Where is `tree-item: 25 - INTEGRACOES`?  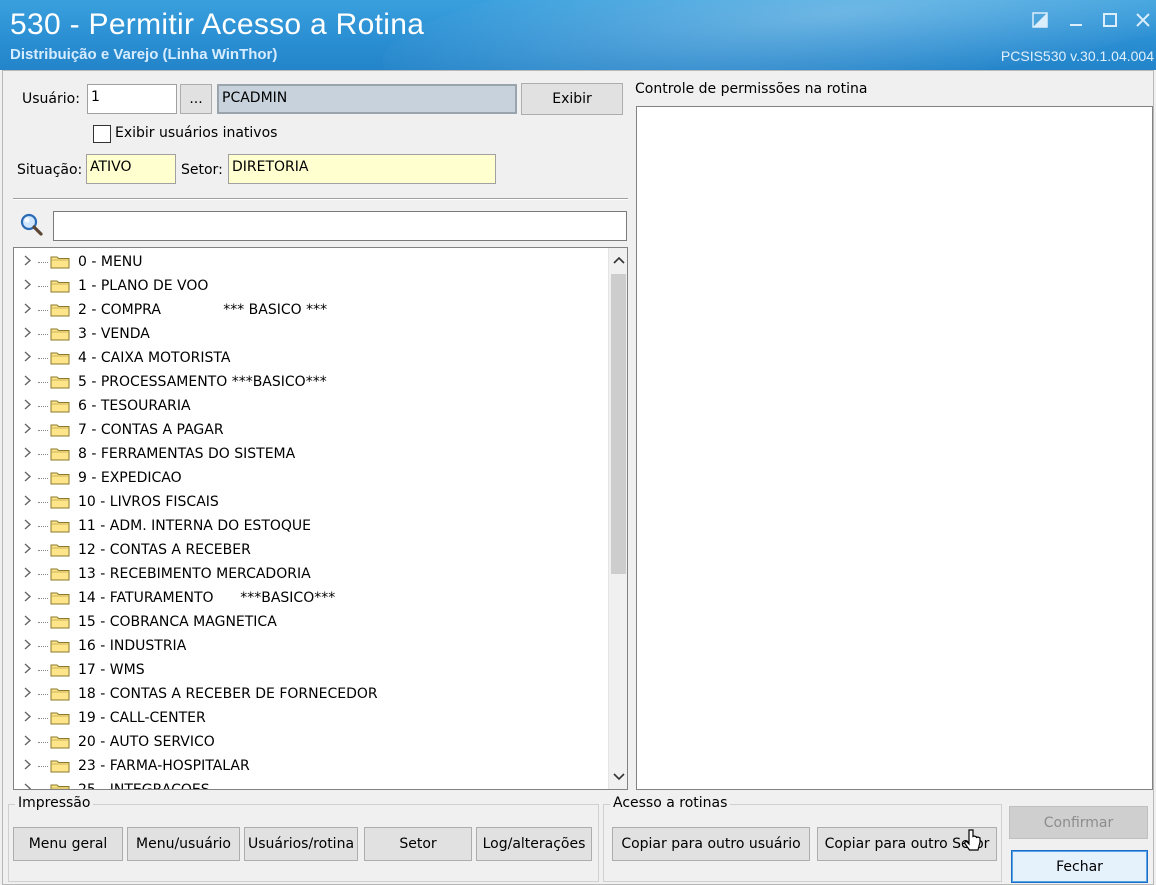
tree-item: 25 - INTEGRACOES is located at coordinates (112, 783).